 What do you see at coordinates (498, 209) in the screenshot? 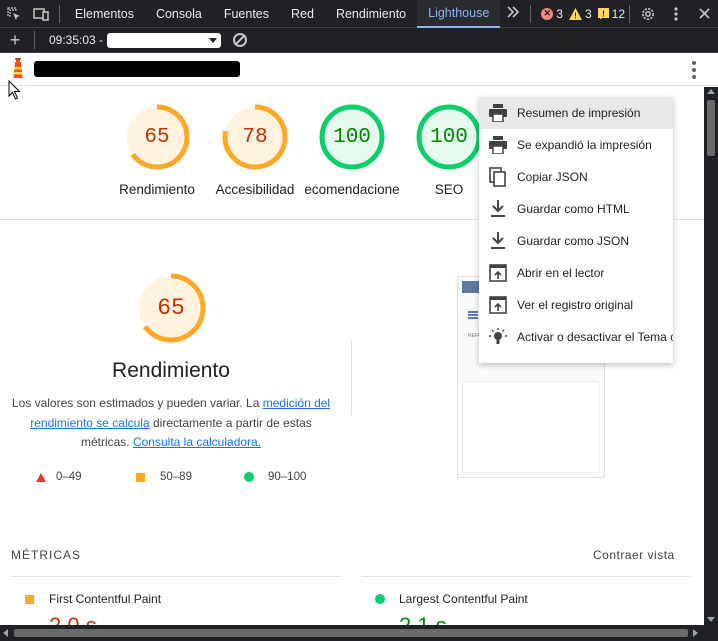
I see `download-icon` at bounding box center [498, 209].